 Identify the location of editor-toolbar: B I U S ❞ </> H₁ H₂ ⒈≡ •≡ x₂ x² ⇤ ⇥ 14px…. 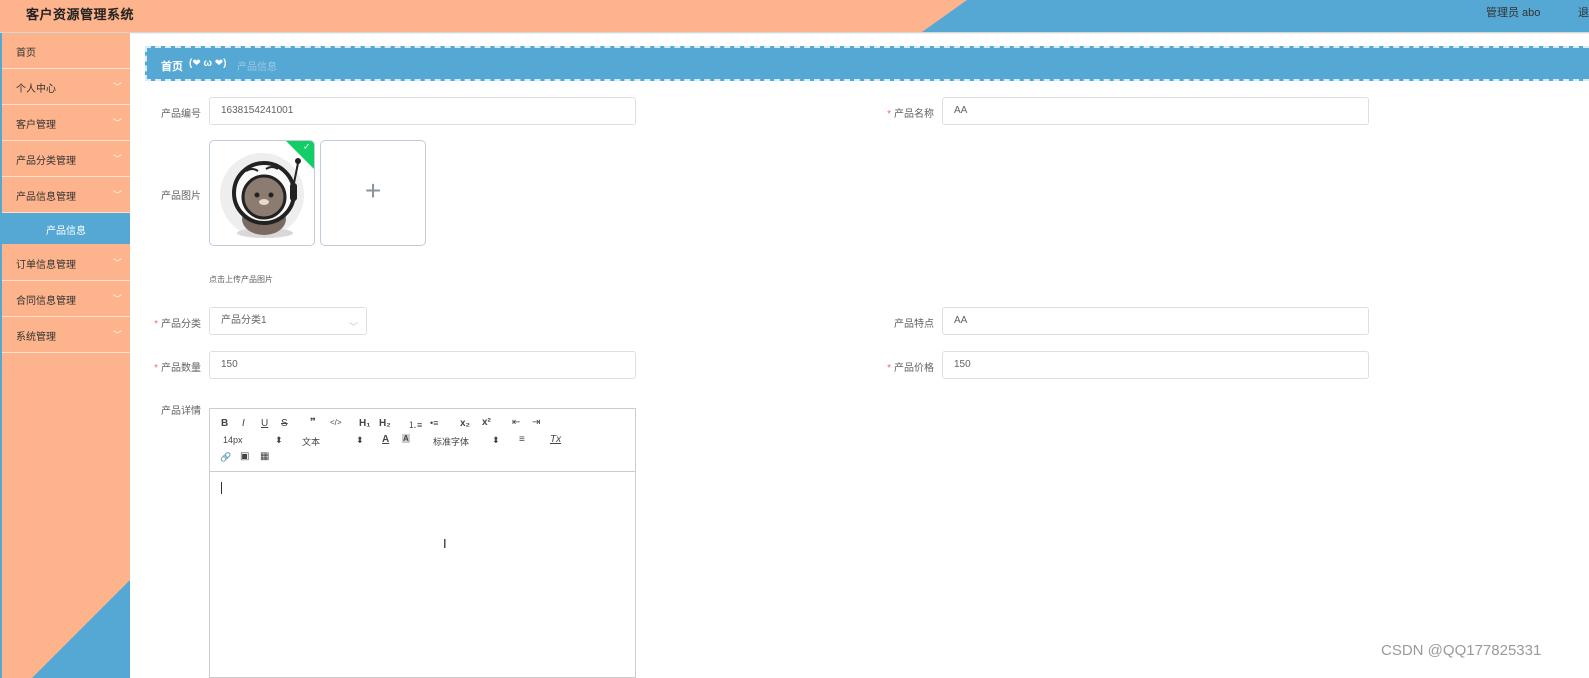
(422, 440).